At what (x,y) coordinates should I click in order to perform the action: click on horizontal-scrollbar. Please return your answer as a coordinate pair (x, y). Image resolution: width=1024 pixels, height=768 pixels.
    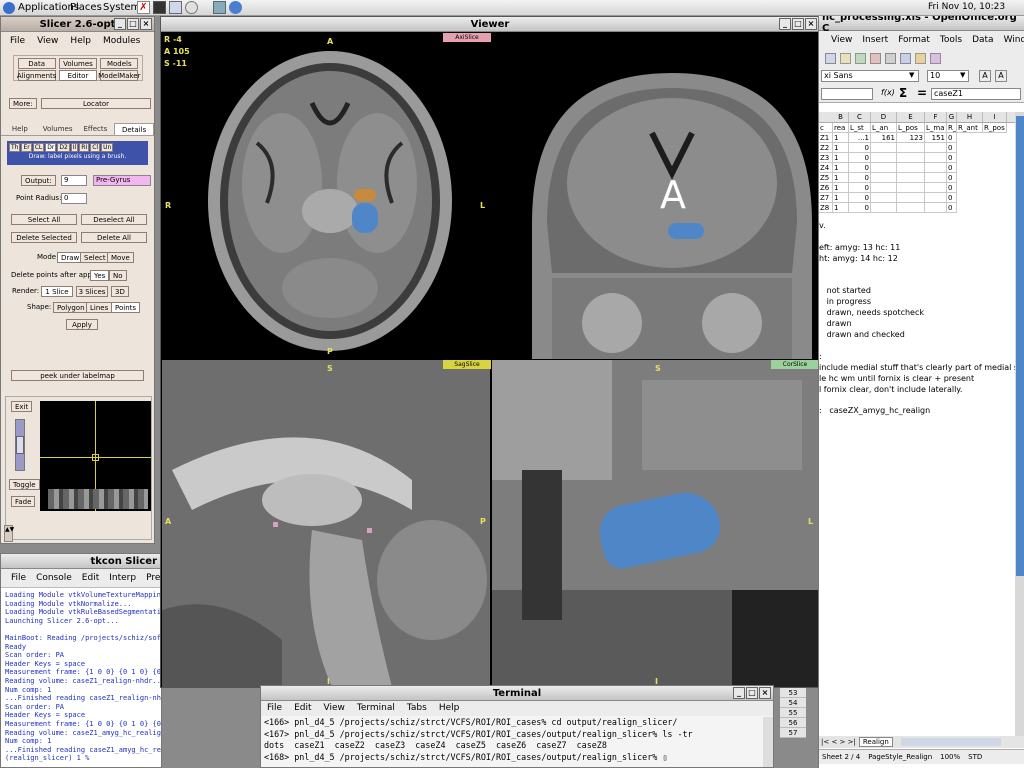
    Looking at the image, I should click on (950, 742).